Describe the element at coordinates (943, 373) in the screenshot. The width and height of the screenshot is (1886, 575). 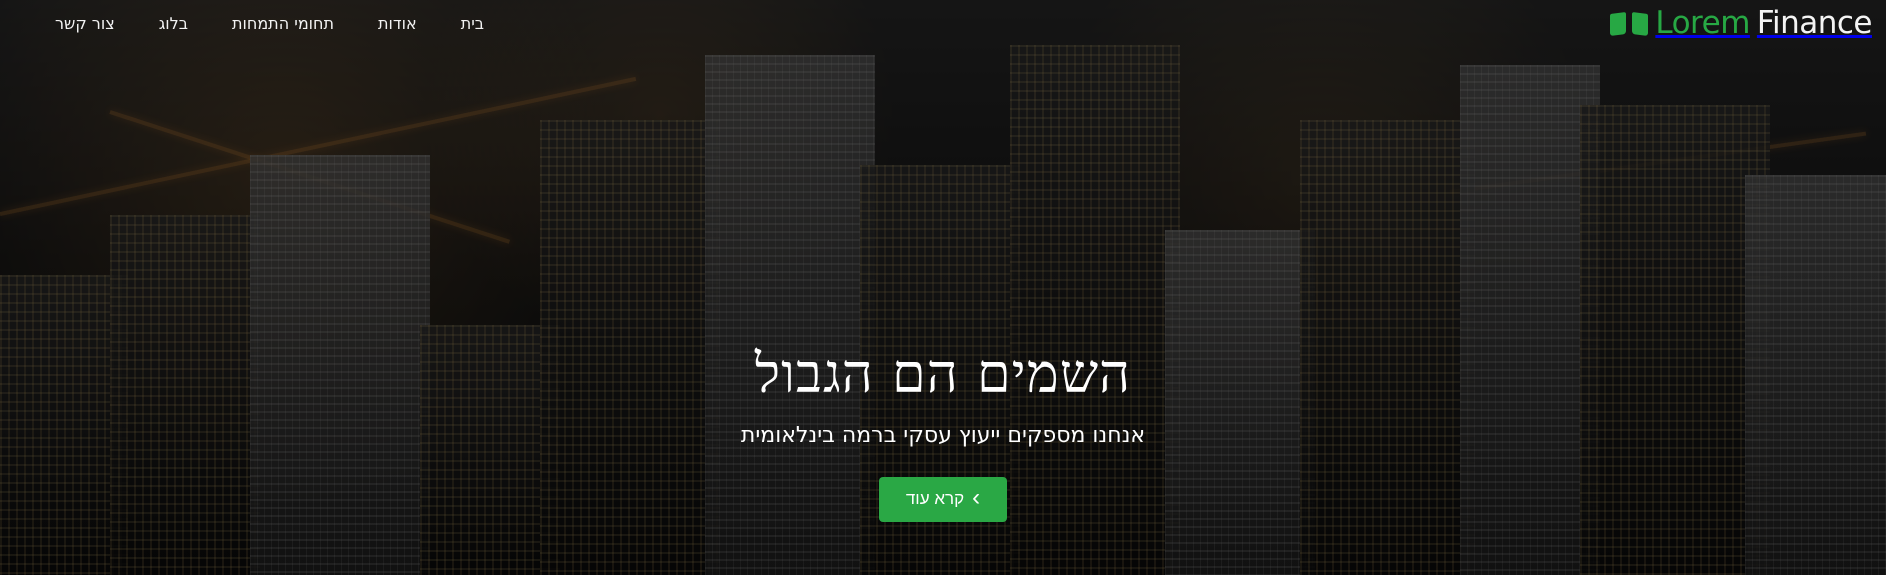
I see `hero-title: השמים הם הגבול` at that location.